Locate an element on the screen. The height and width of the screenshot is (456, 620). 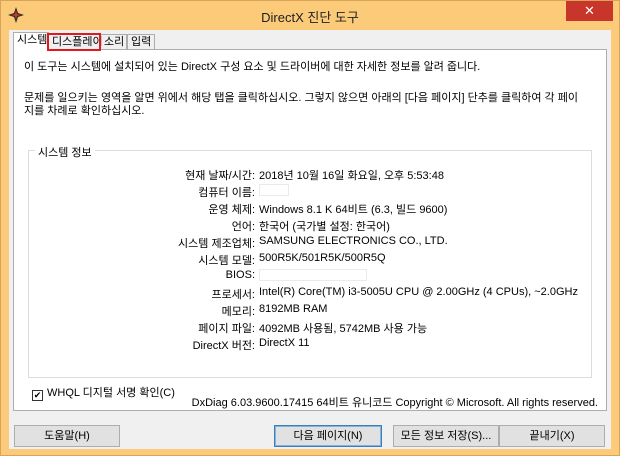
tab-sound: 소리 is located at coordinates (113, 42).